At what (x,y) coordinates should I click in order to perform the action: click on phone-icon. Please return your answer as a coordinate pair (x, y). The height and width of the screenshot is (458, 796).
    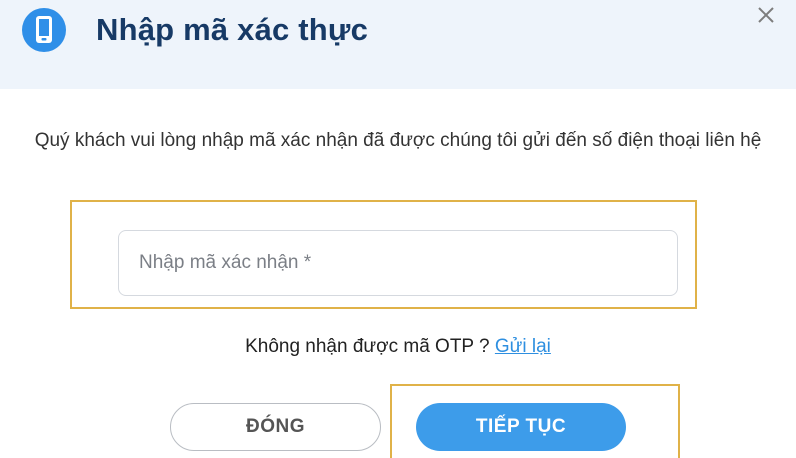
    Looking at the image, I should click on (44, 30).